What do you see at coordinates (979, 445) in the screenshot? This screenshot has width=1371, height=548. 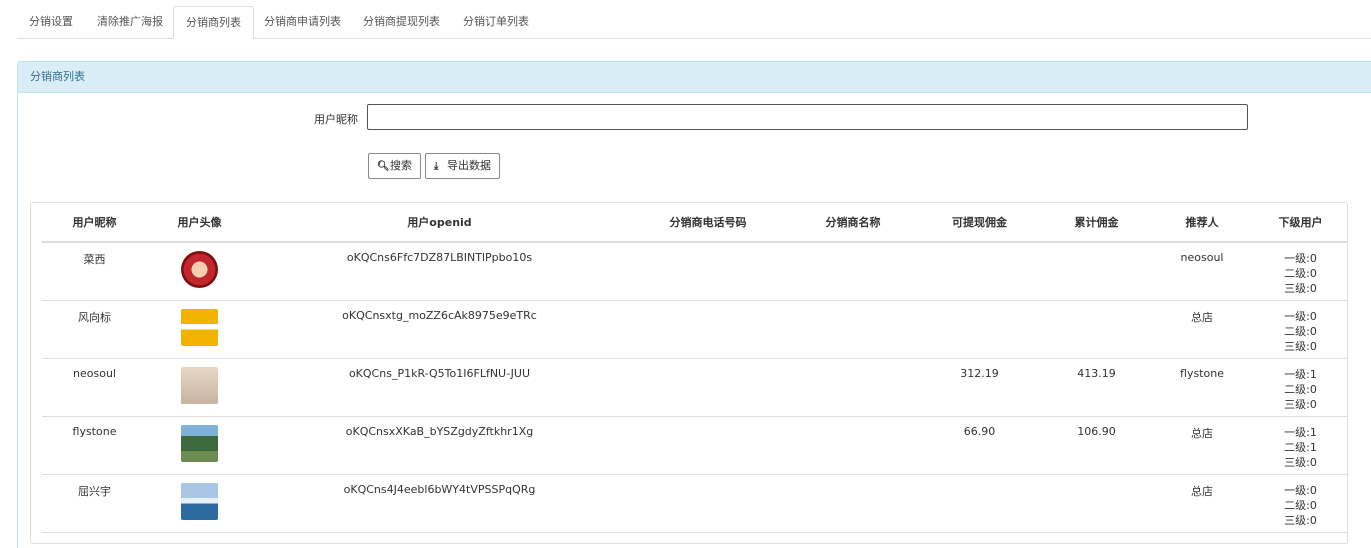 I see `cell-withdrawable: 66.90` at bounding box center [979, 445].